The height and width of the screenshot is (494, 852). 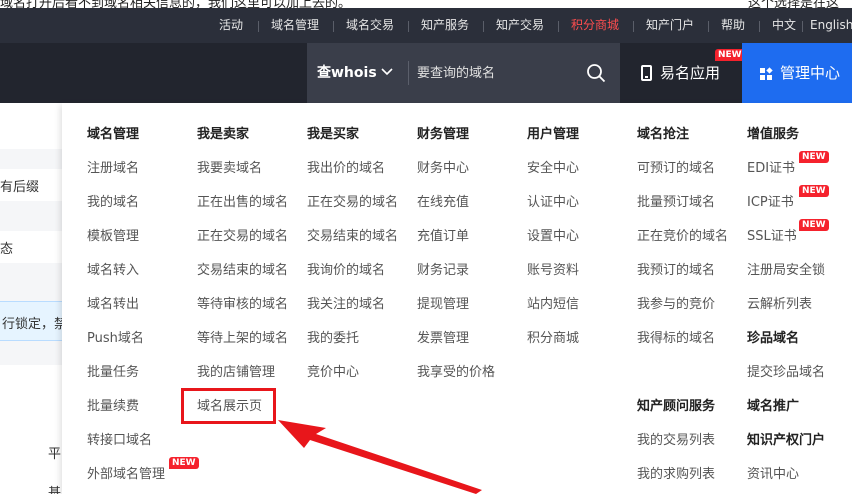 What do you see at coordinates (229, 169) in the screenshot?
I see `menu-item: 我要卖域名` at bounding box center [229, 169].